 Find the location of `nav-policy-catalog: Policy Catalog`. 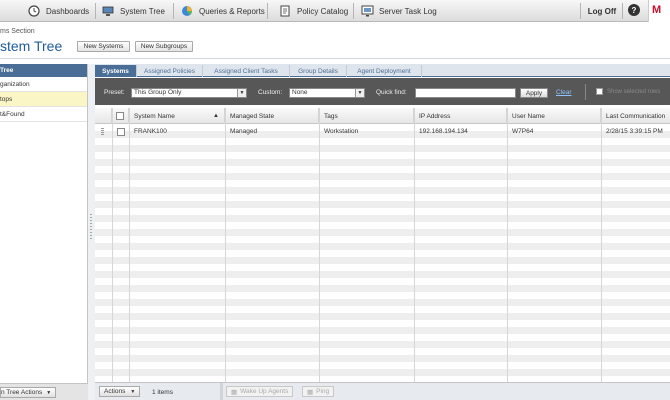

nav-policy-catalog: Policy Catalog is located at coordinates (313, 11).